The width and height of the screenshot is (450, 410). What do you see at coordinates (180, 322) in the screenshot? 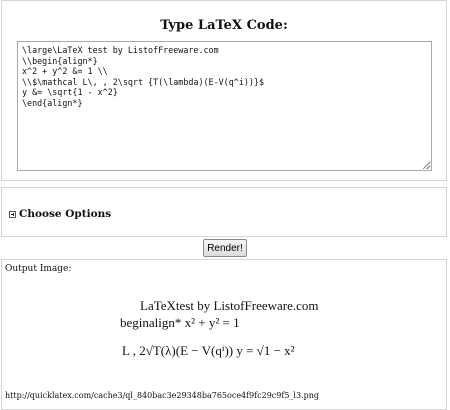
I see `rendered-line-2: beginalign* x² + y² = 1` at bounding box center [180, 322].